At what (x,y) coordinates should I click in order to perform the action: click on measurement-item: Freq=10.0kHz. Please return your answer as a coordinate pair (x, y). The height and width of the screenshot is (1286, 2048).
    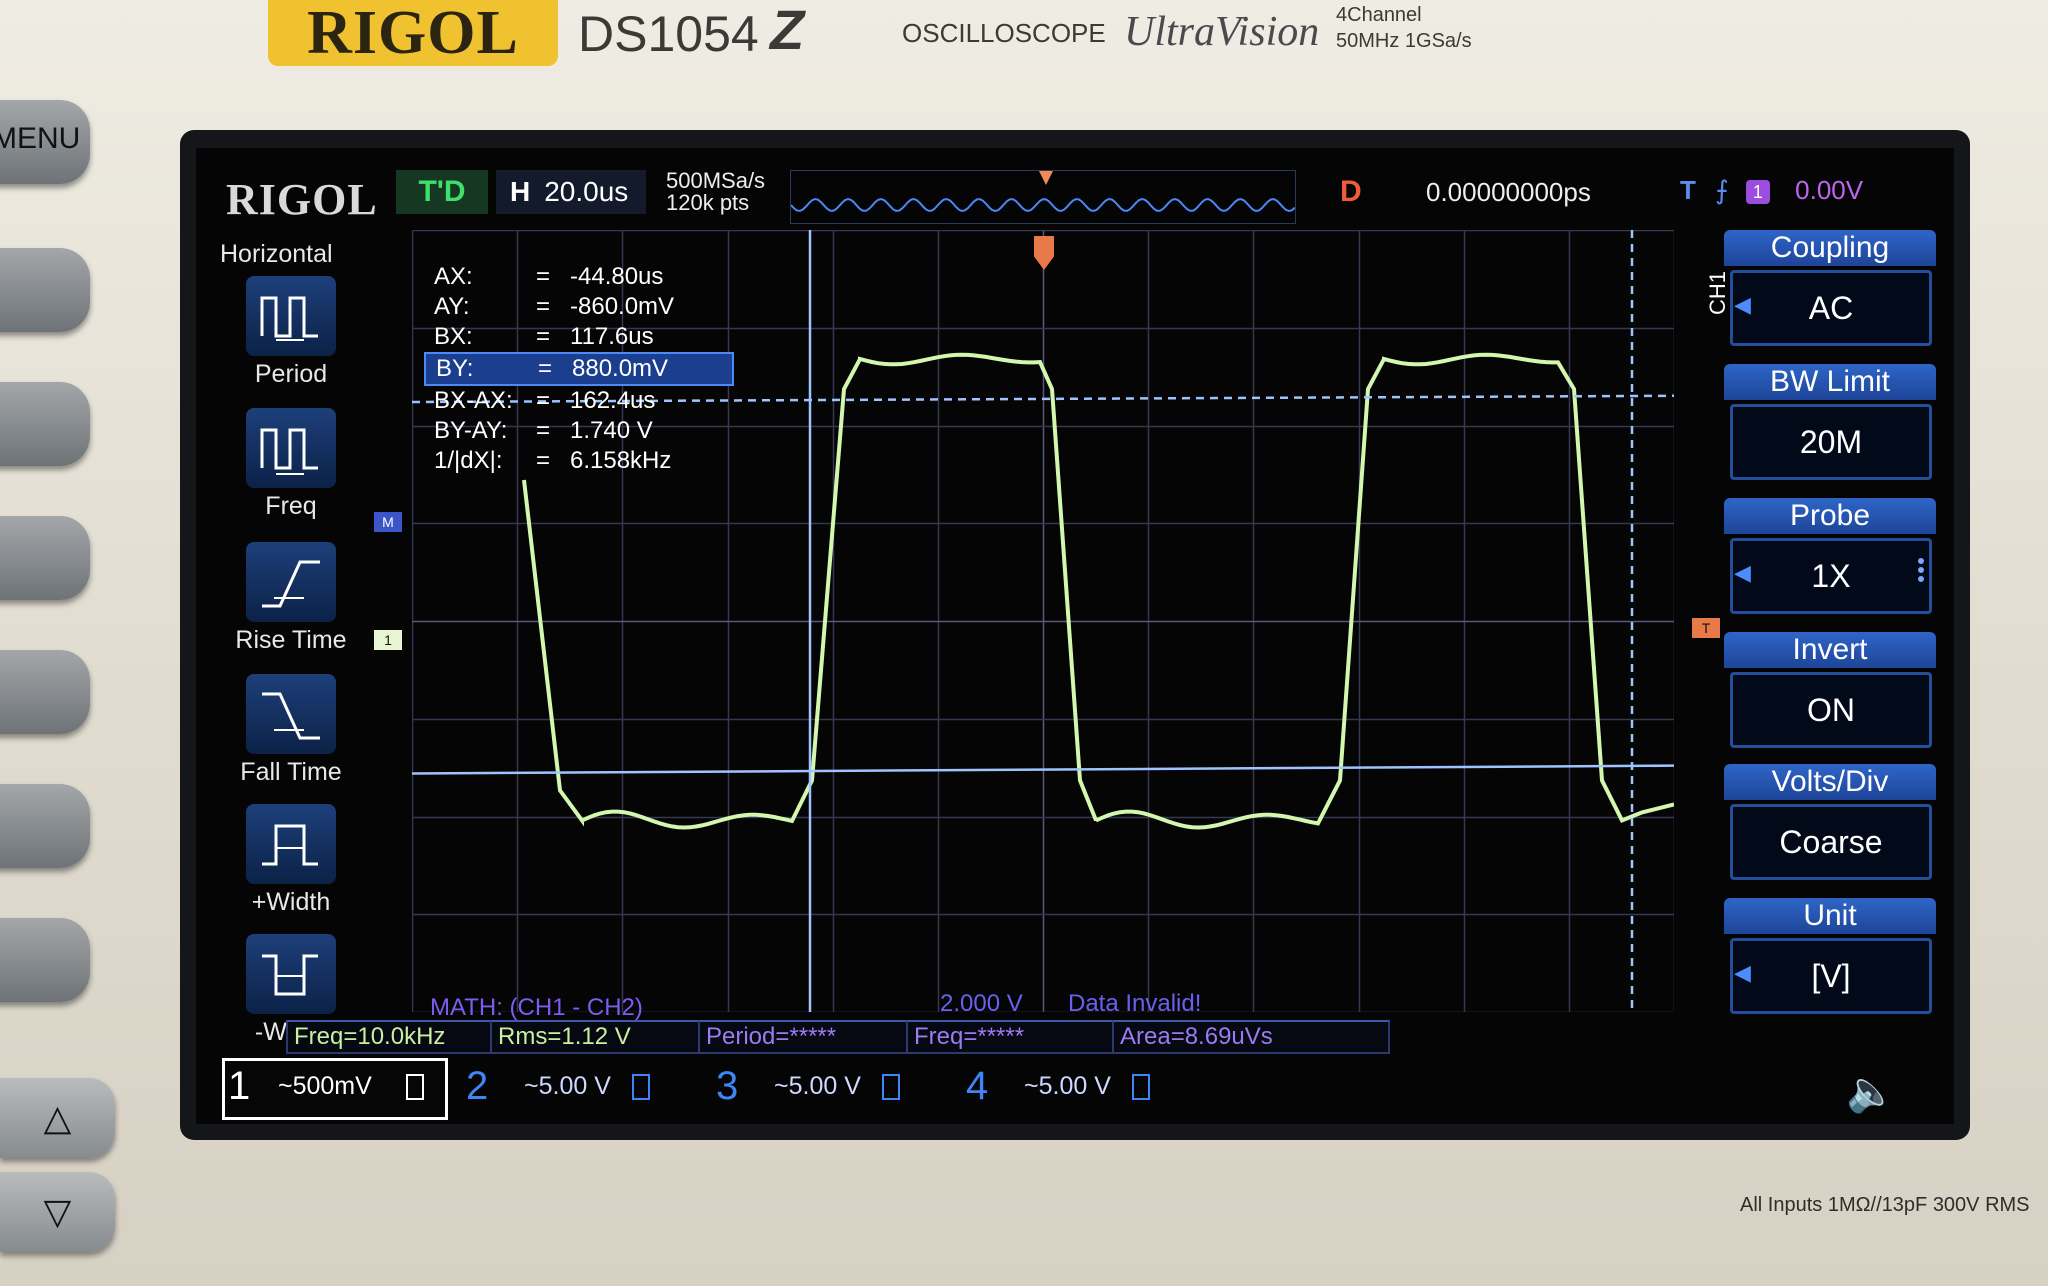
    Looking at the image, I should click on (391, 1037).